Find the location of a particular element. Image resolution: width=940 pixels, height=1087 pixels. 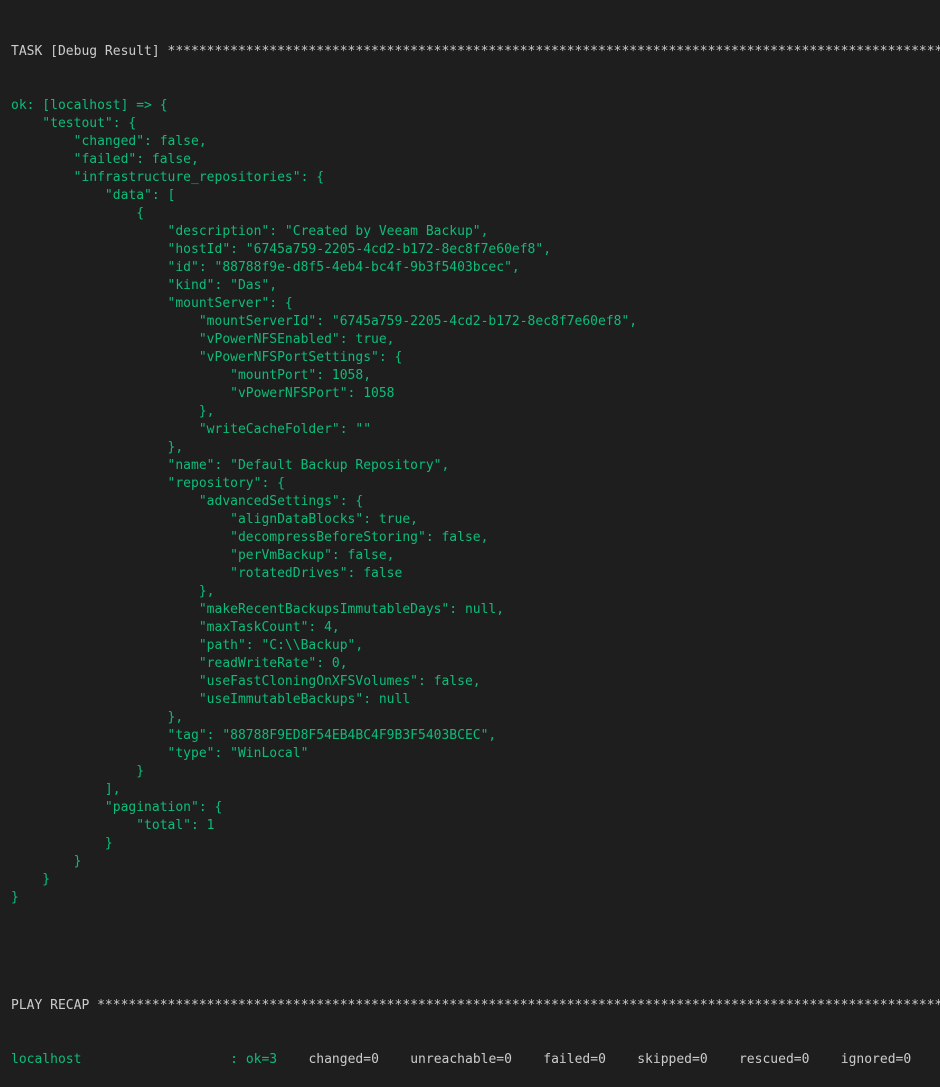

output-line: "readWriteRate": 0, is located at coordinates (179, 663).